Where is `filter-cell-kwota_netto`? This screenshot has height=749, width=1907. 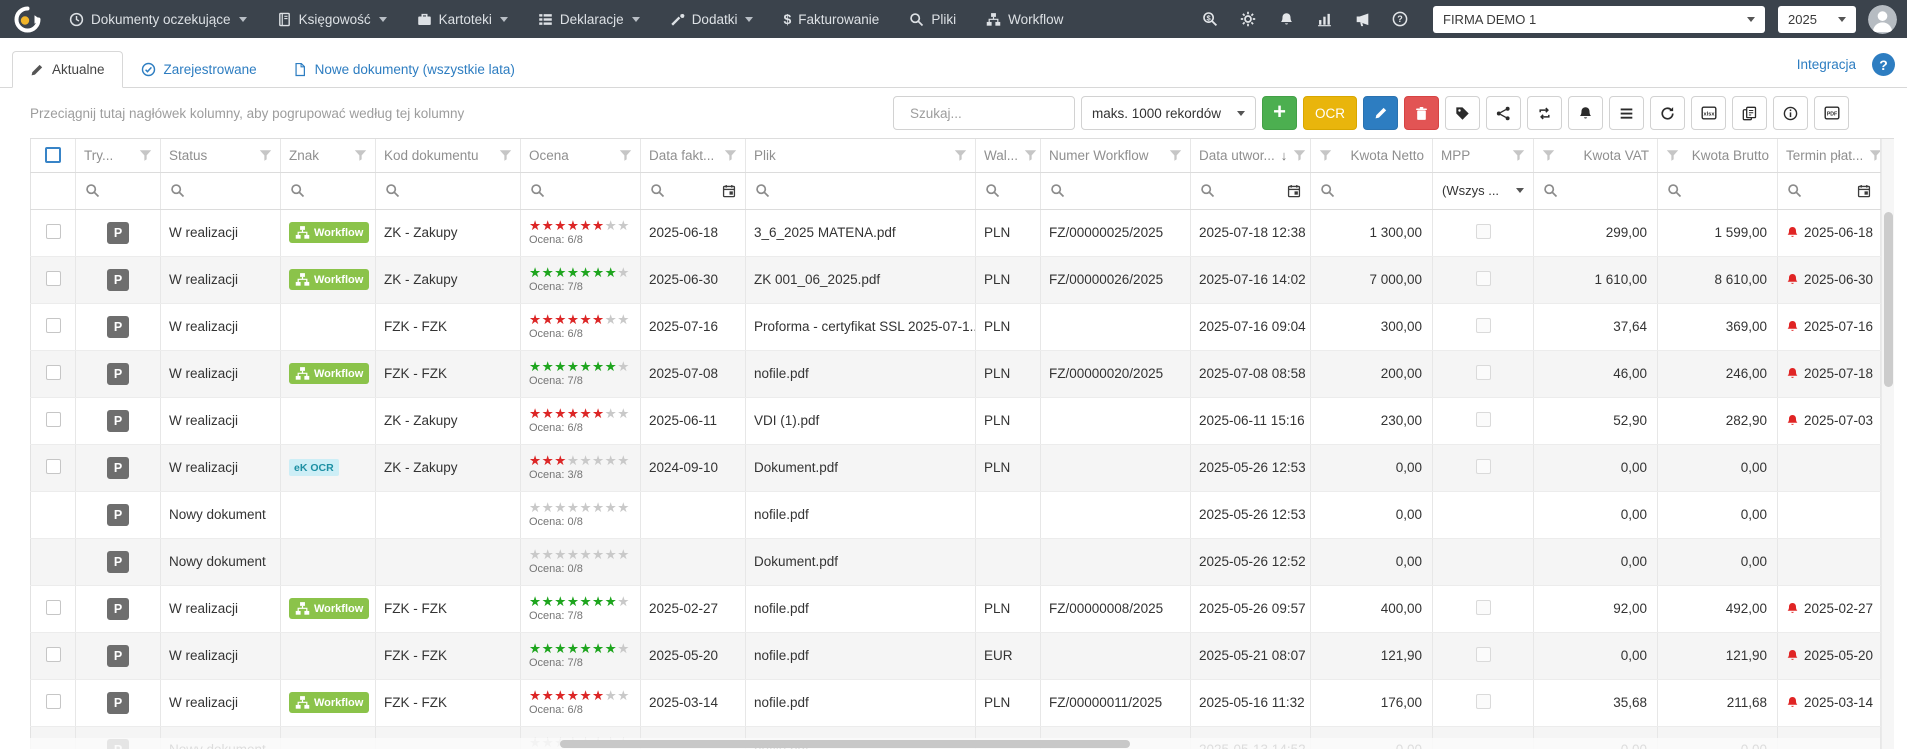 filter-cell-kwota_netto is located at coordinates (1371, 191).